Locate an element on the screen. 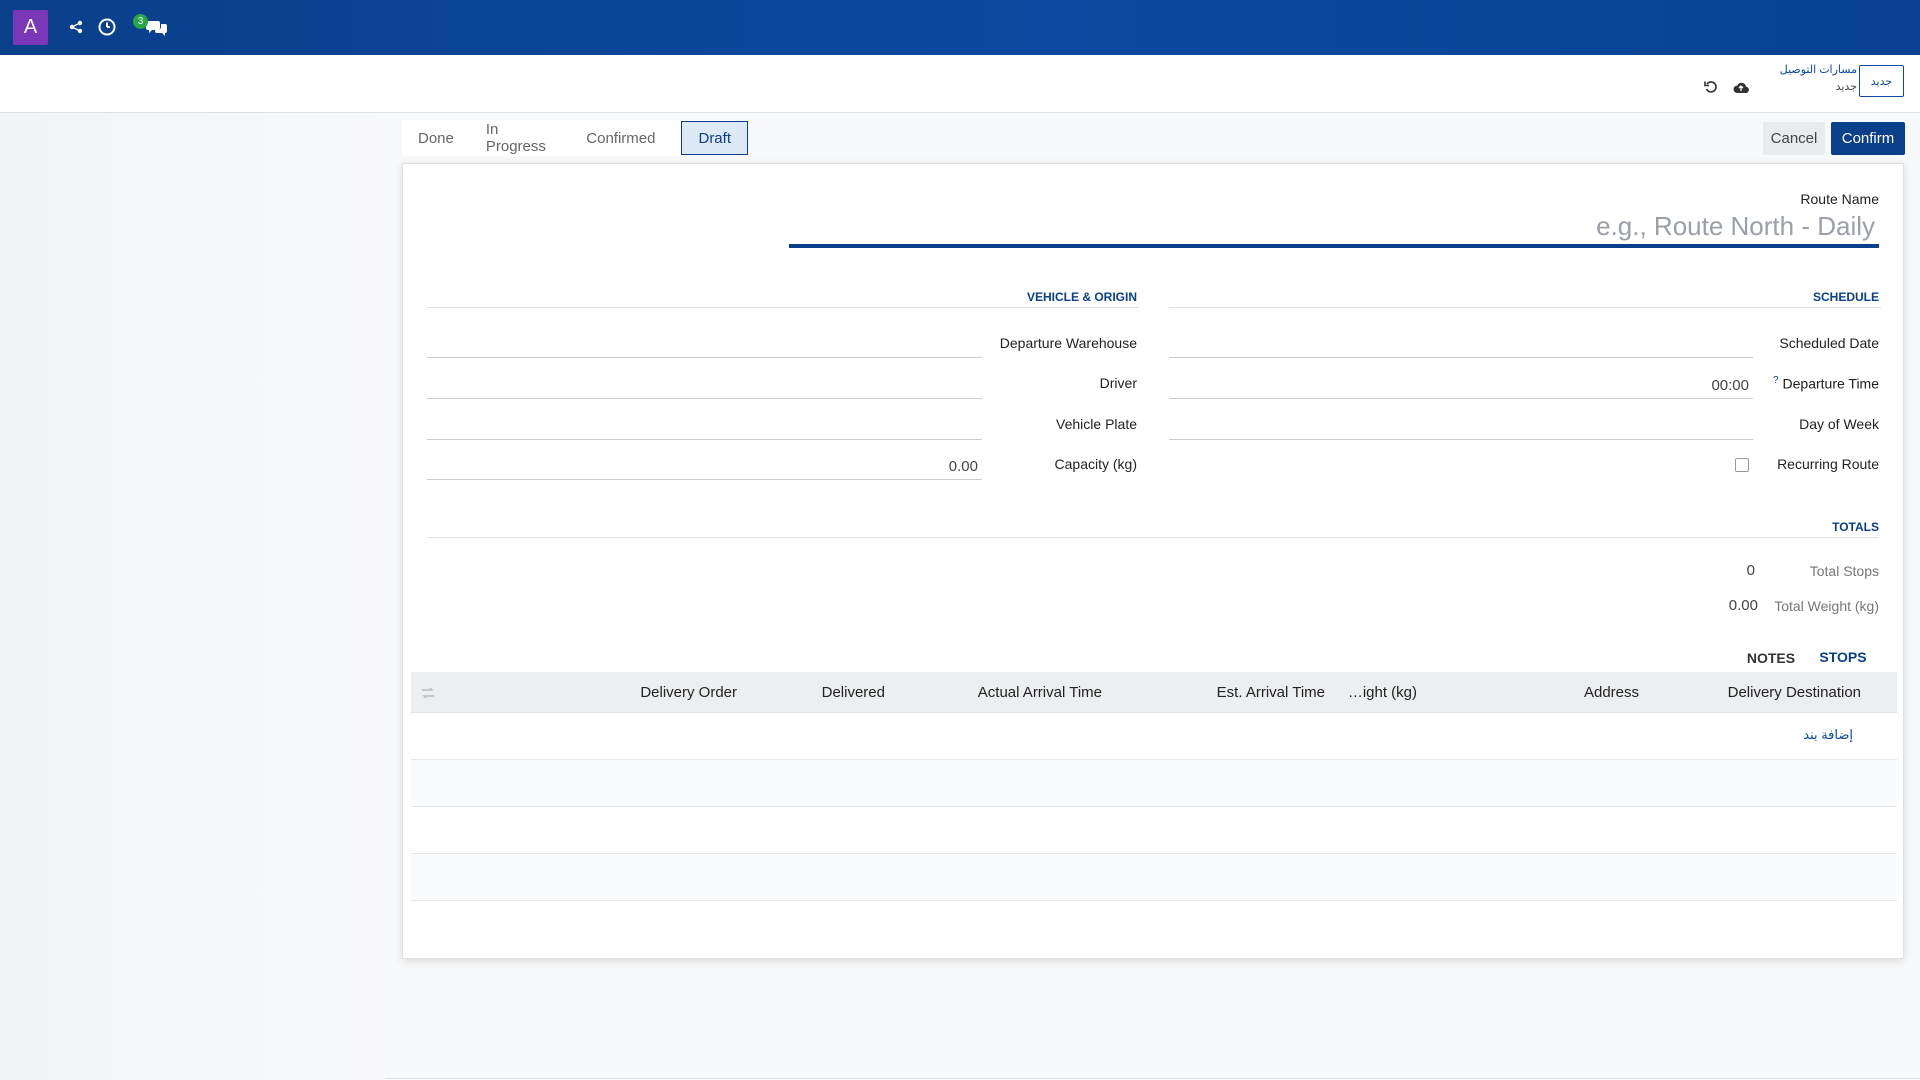  departure-warehouse-input is located at coordinates (704, 346).